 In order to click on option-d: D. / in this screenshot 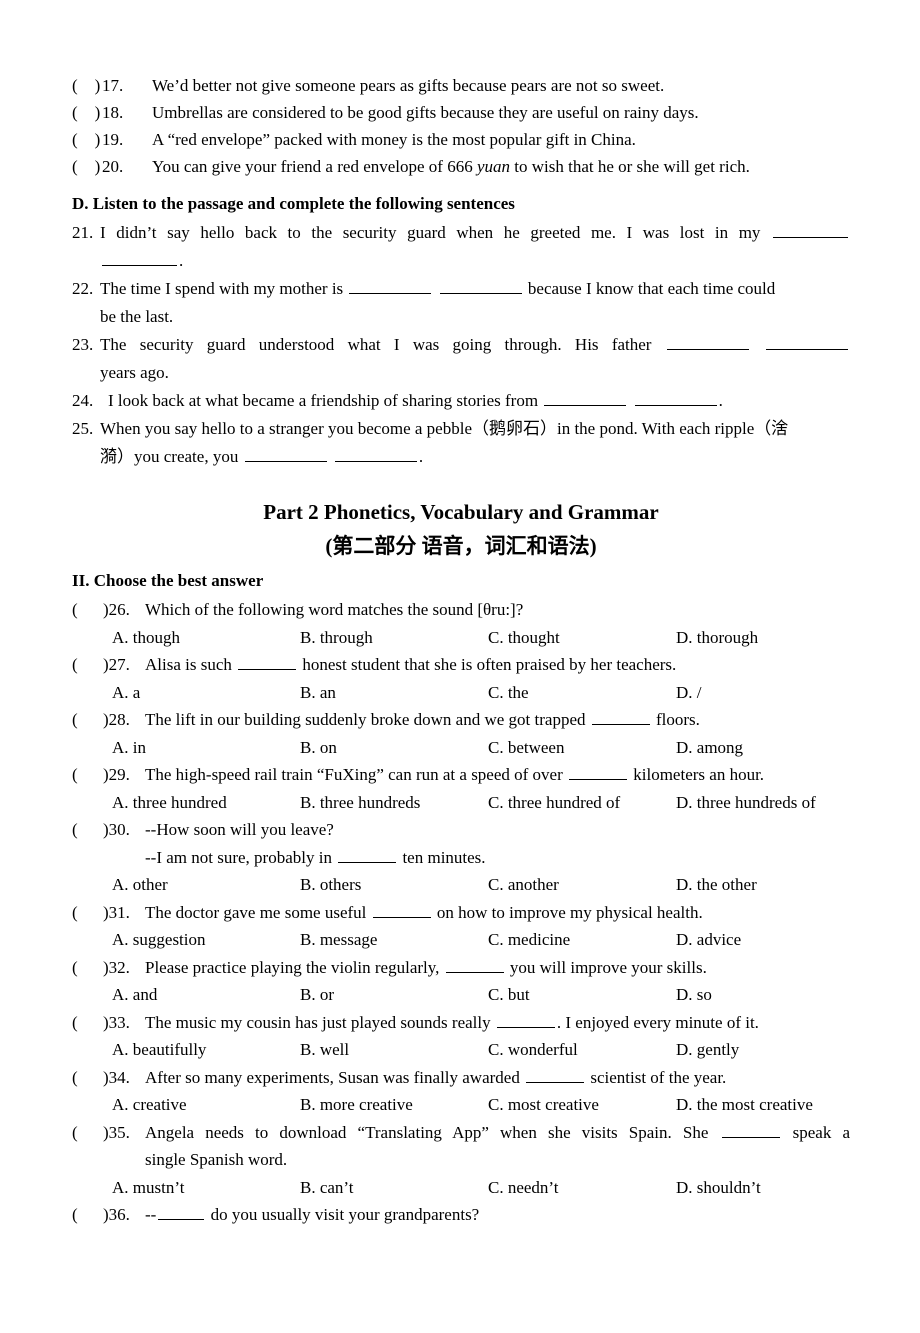, I will do `click(770, 693)`.